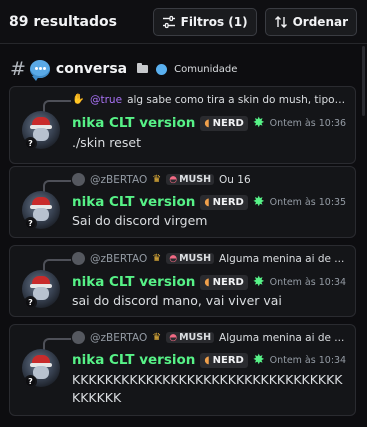 The image size is (367, 427). I want to click on reply-preview: @zBERTAO ♛ ◓ MUSH Ou 16, so click(209, 179).